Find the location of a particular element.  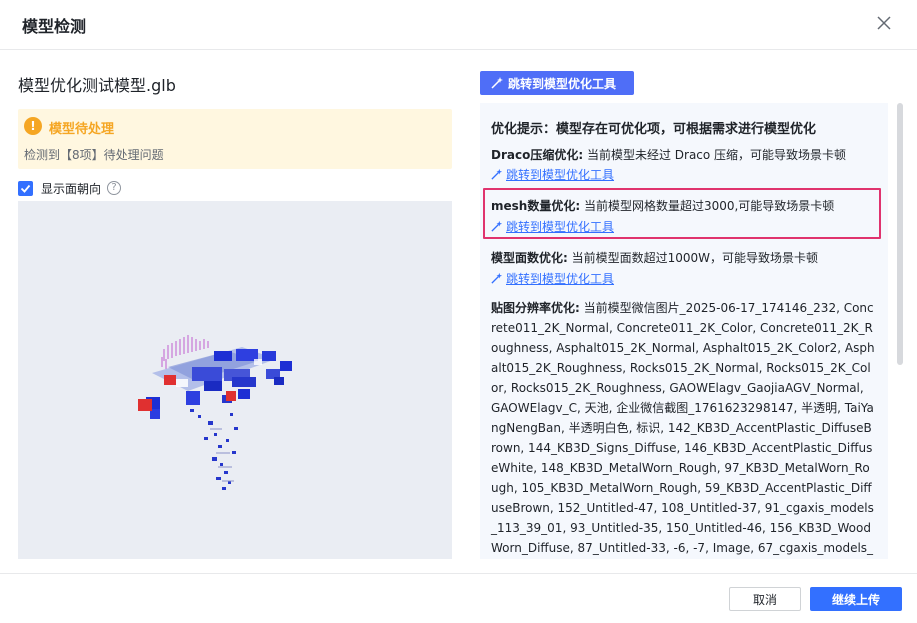

jump-button-label: 跳转到模型优化工具 is located at coordinates (562, 83).